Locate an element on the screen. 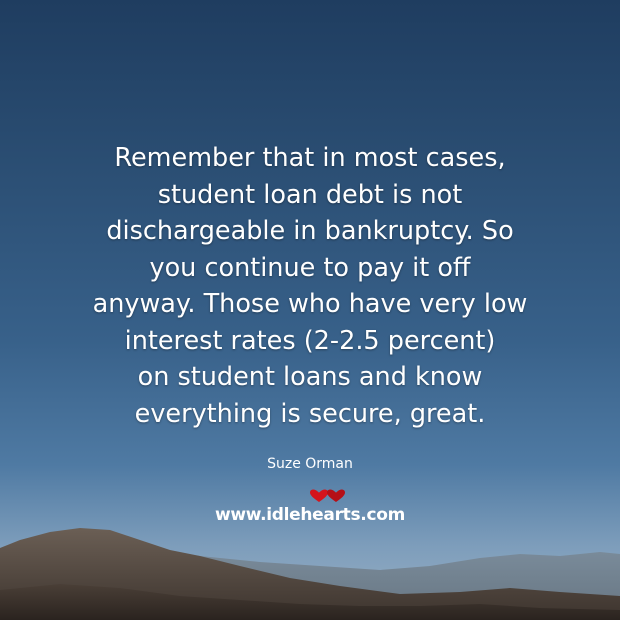 The image size is (620, 620). quote-line: everything is secure, great. is located at coordinates (310, 413).